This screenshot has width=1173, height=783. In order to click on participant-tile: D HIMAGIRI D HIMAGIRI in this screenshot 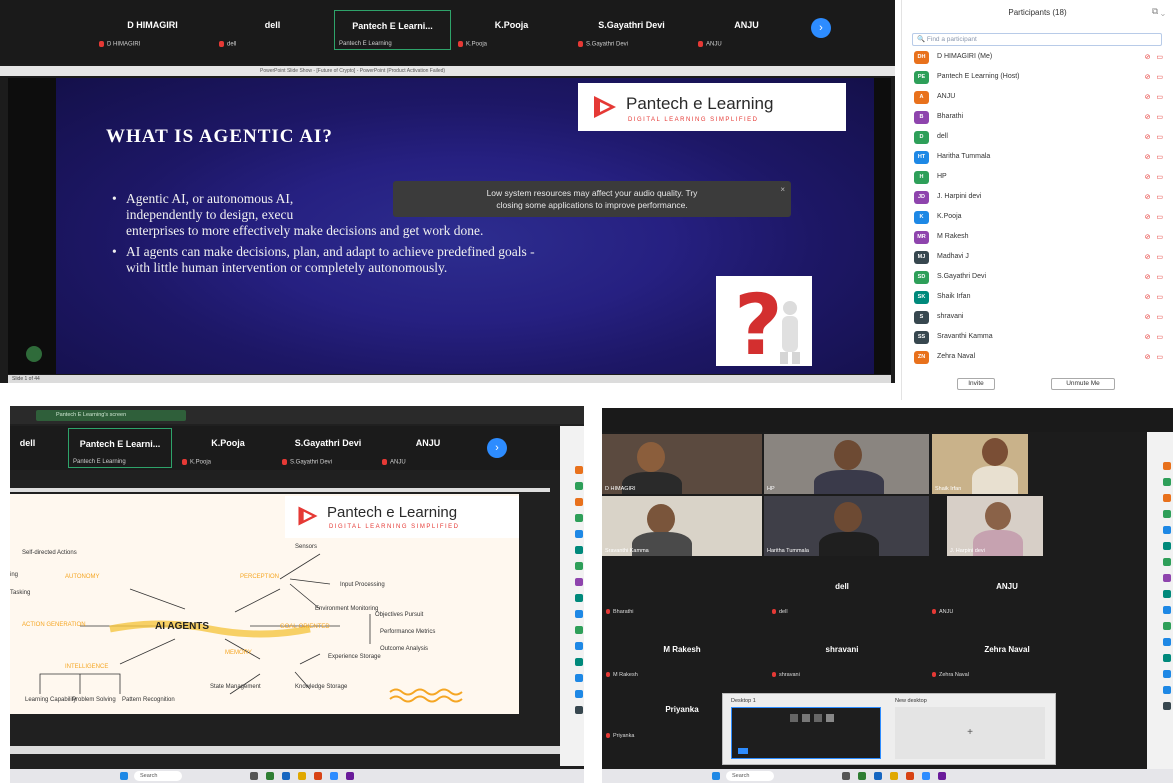, I will do `click(152, 30)`.